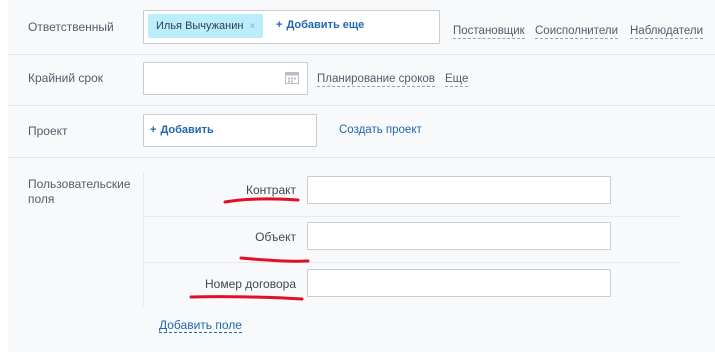  Describe the element at coordinates (66, 78) in the screenshot. I see `deadline-label: Крайний срок` at that location.